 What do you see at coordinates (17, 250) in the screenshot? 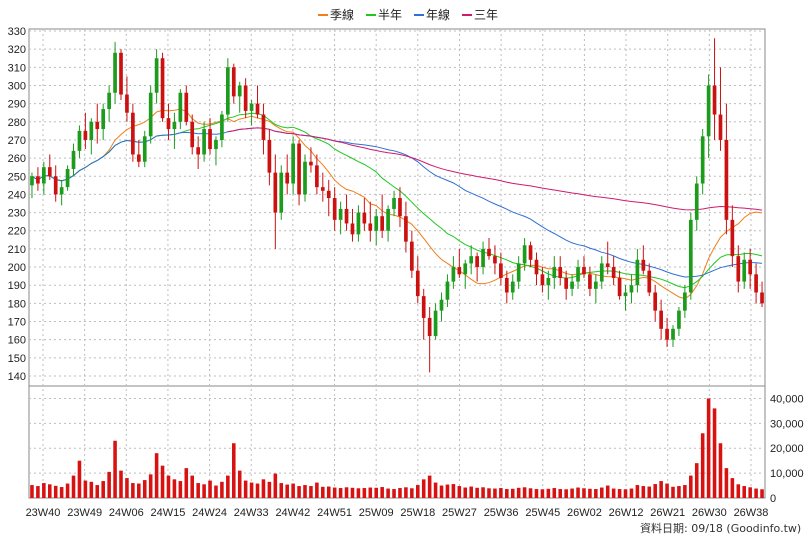
I see `price-tick-label: 210` at bounding box center [17, 250].